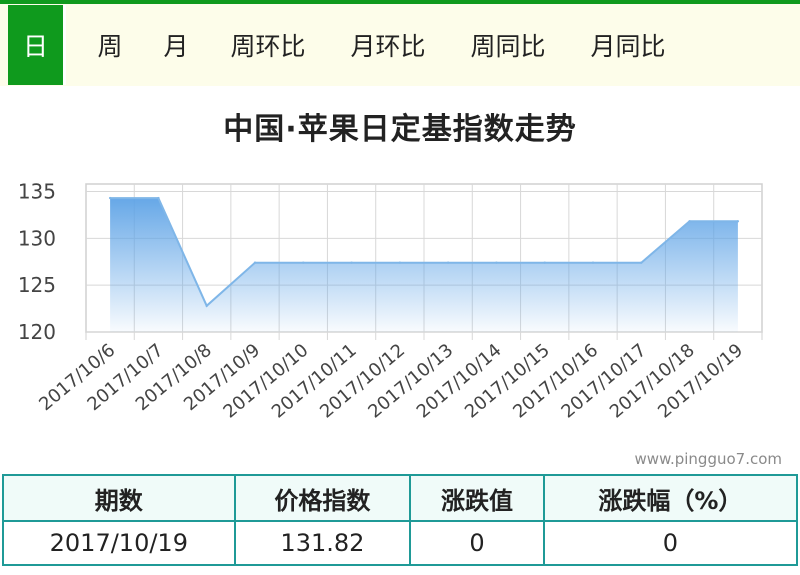  I want to click on tab-month: 月, so click(176, 45).